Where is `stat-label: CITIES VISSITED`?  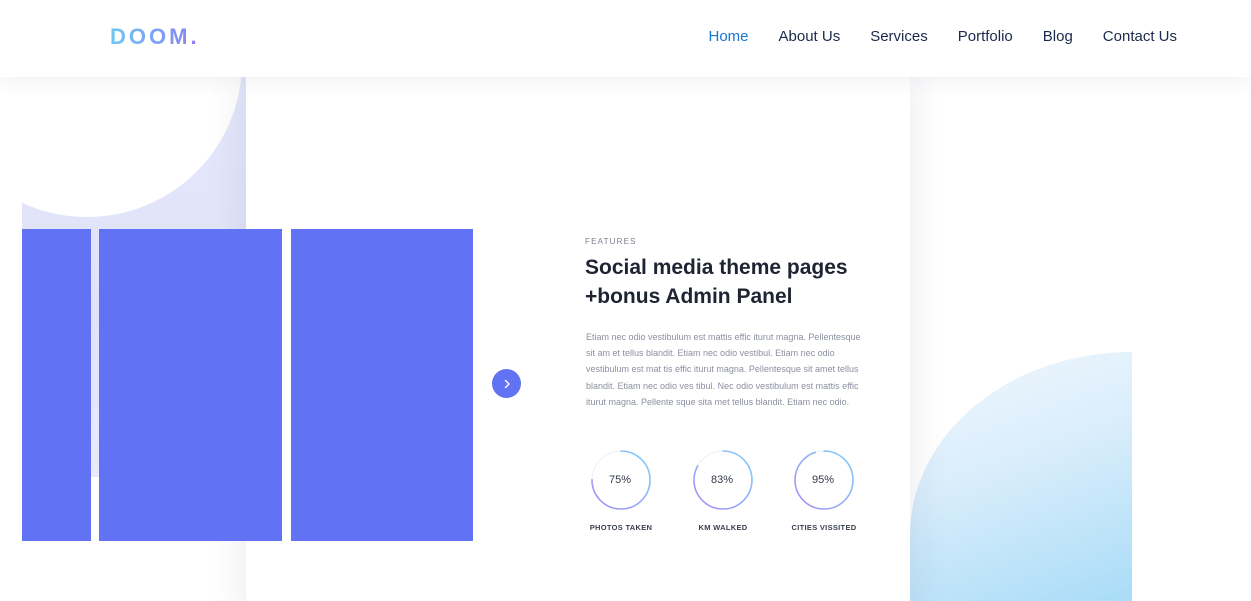
stat-label: CITIES VISSITED is located at coordinates (824, 527).